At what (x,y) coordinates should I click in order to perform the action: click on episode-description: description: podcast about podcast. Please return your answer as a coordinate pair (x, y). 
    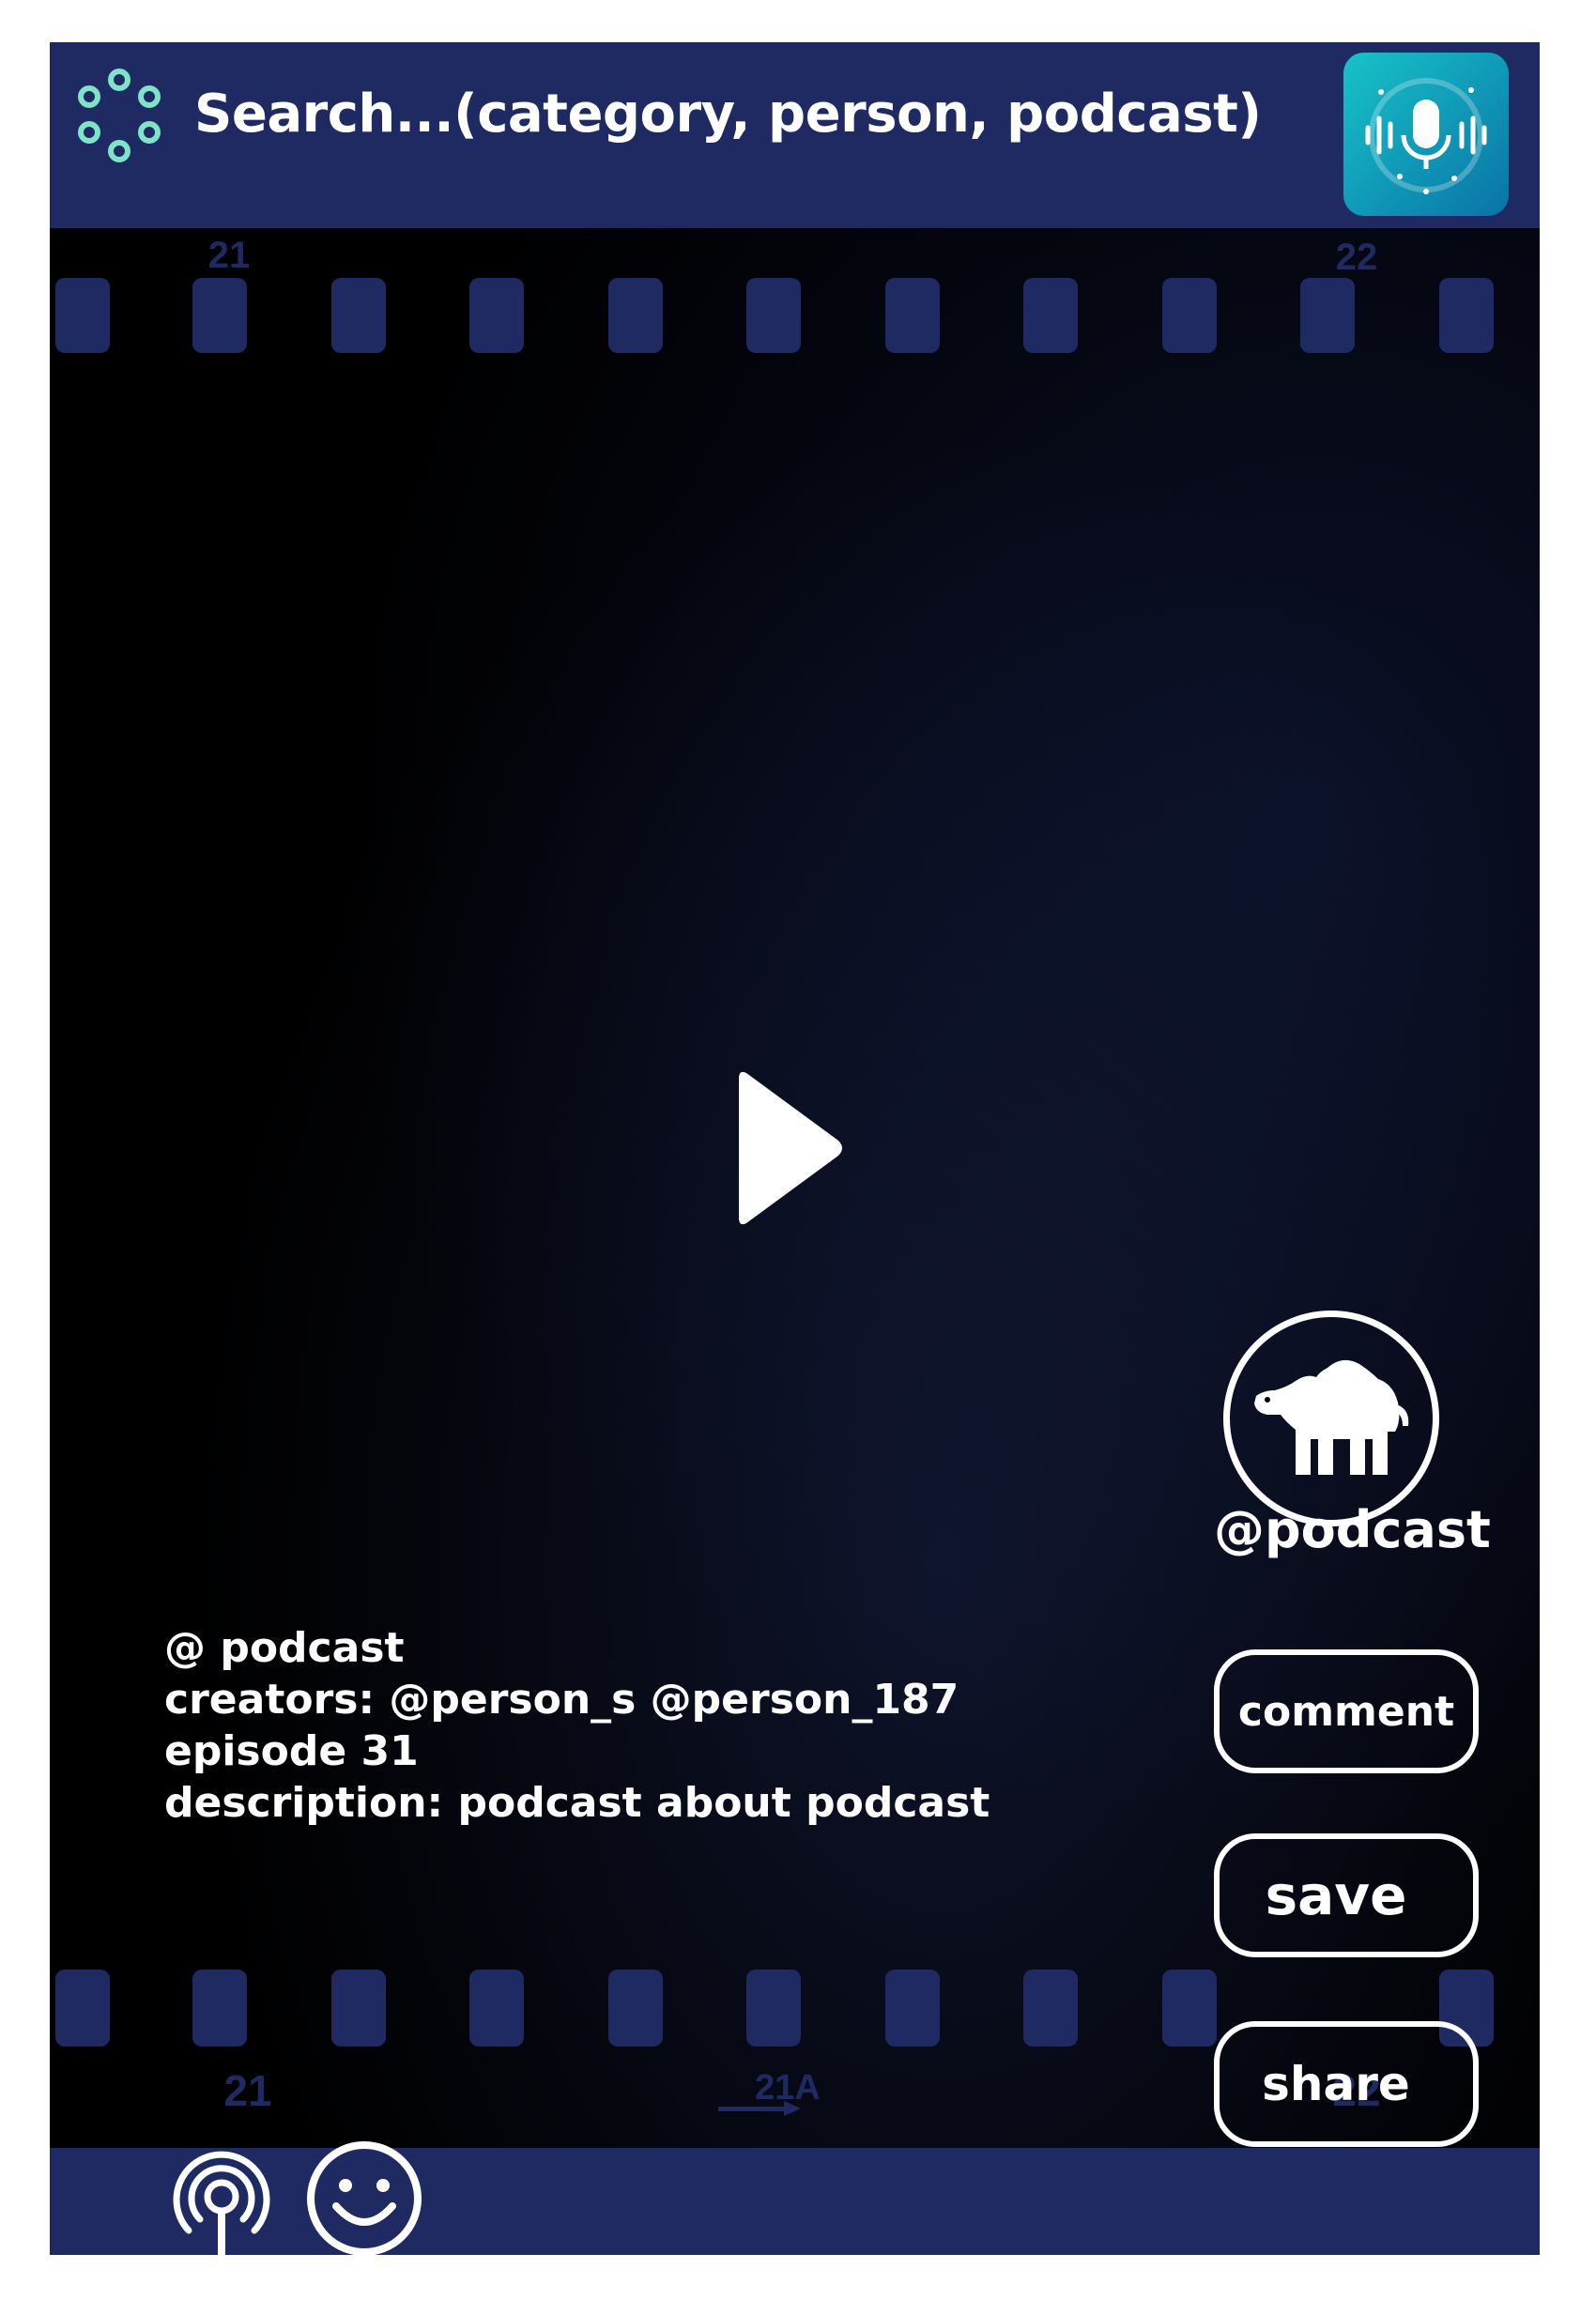
    Looking at the image, I should click on (577, 1803).